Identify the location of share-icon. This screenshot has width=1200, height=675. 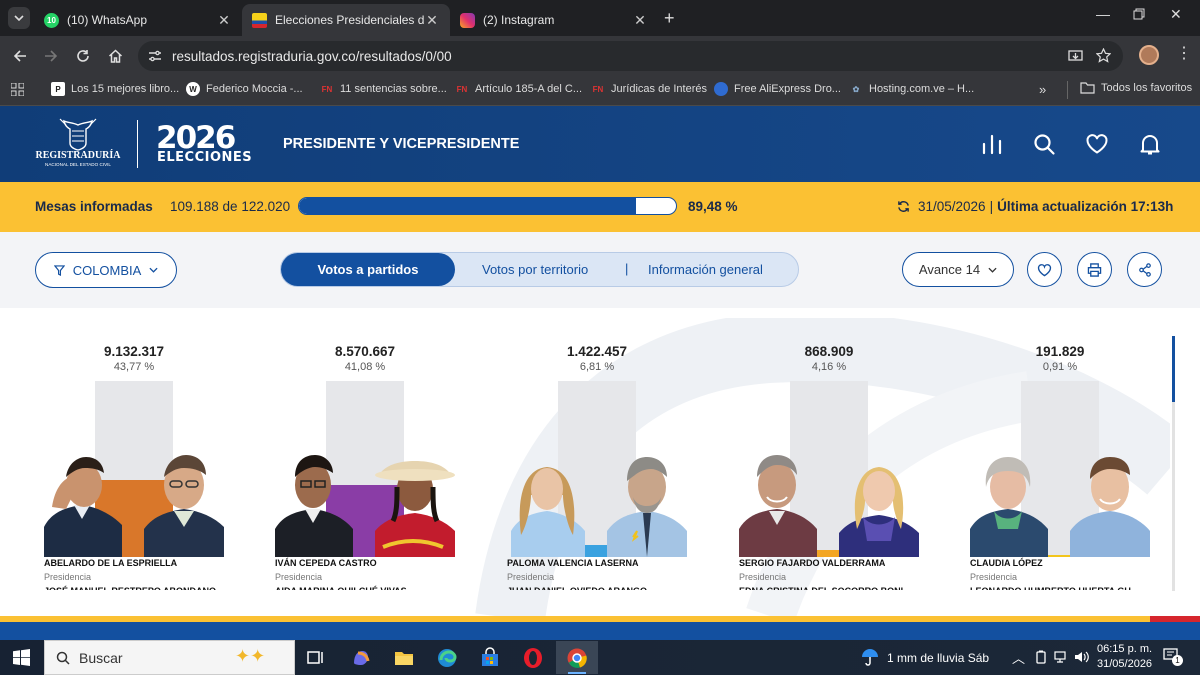
(1144, 269).